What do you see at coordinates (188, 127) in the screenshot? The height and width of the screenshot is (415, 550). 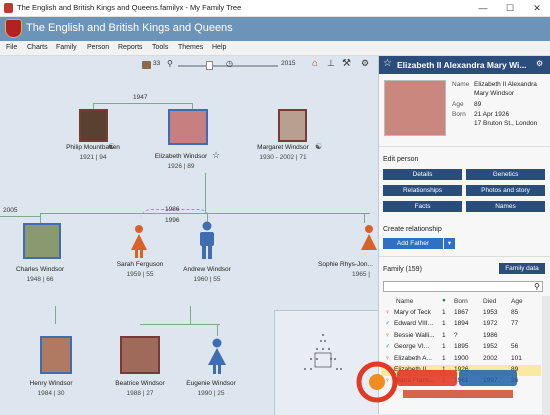 I see `portrait-elizabeth` at bounding box center [188, 127].